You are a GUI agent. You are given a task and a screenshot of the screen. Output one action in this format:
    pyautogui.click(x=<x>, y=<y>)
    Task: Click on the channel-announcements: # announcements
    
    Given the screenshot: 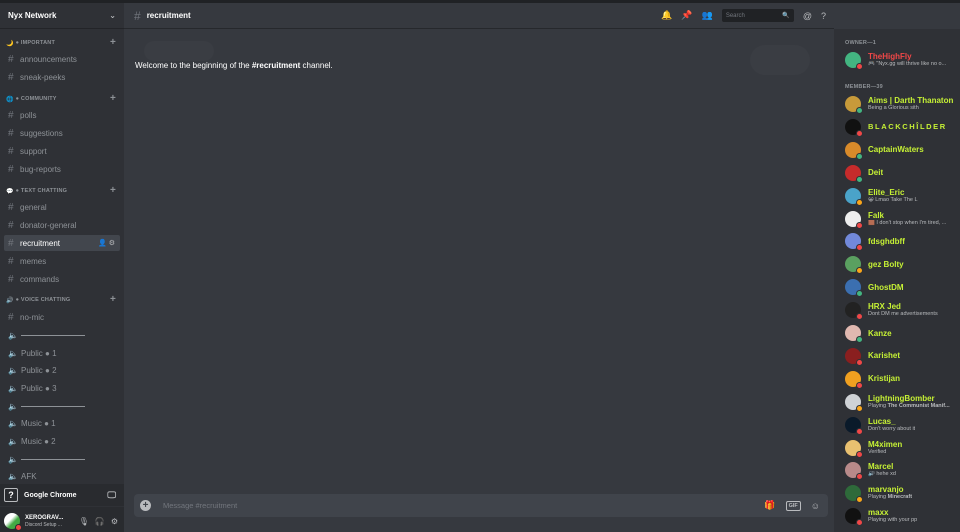 What is the action you would take?
    pyautogui.click(x=62, y=59)
    